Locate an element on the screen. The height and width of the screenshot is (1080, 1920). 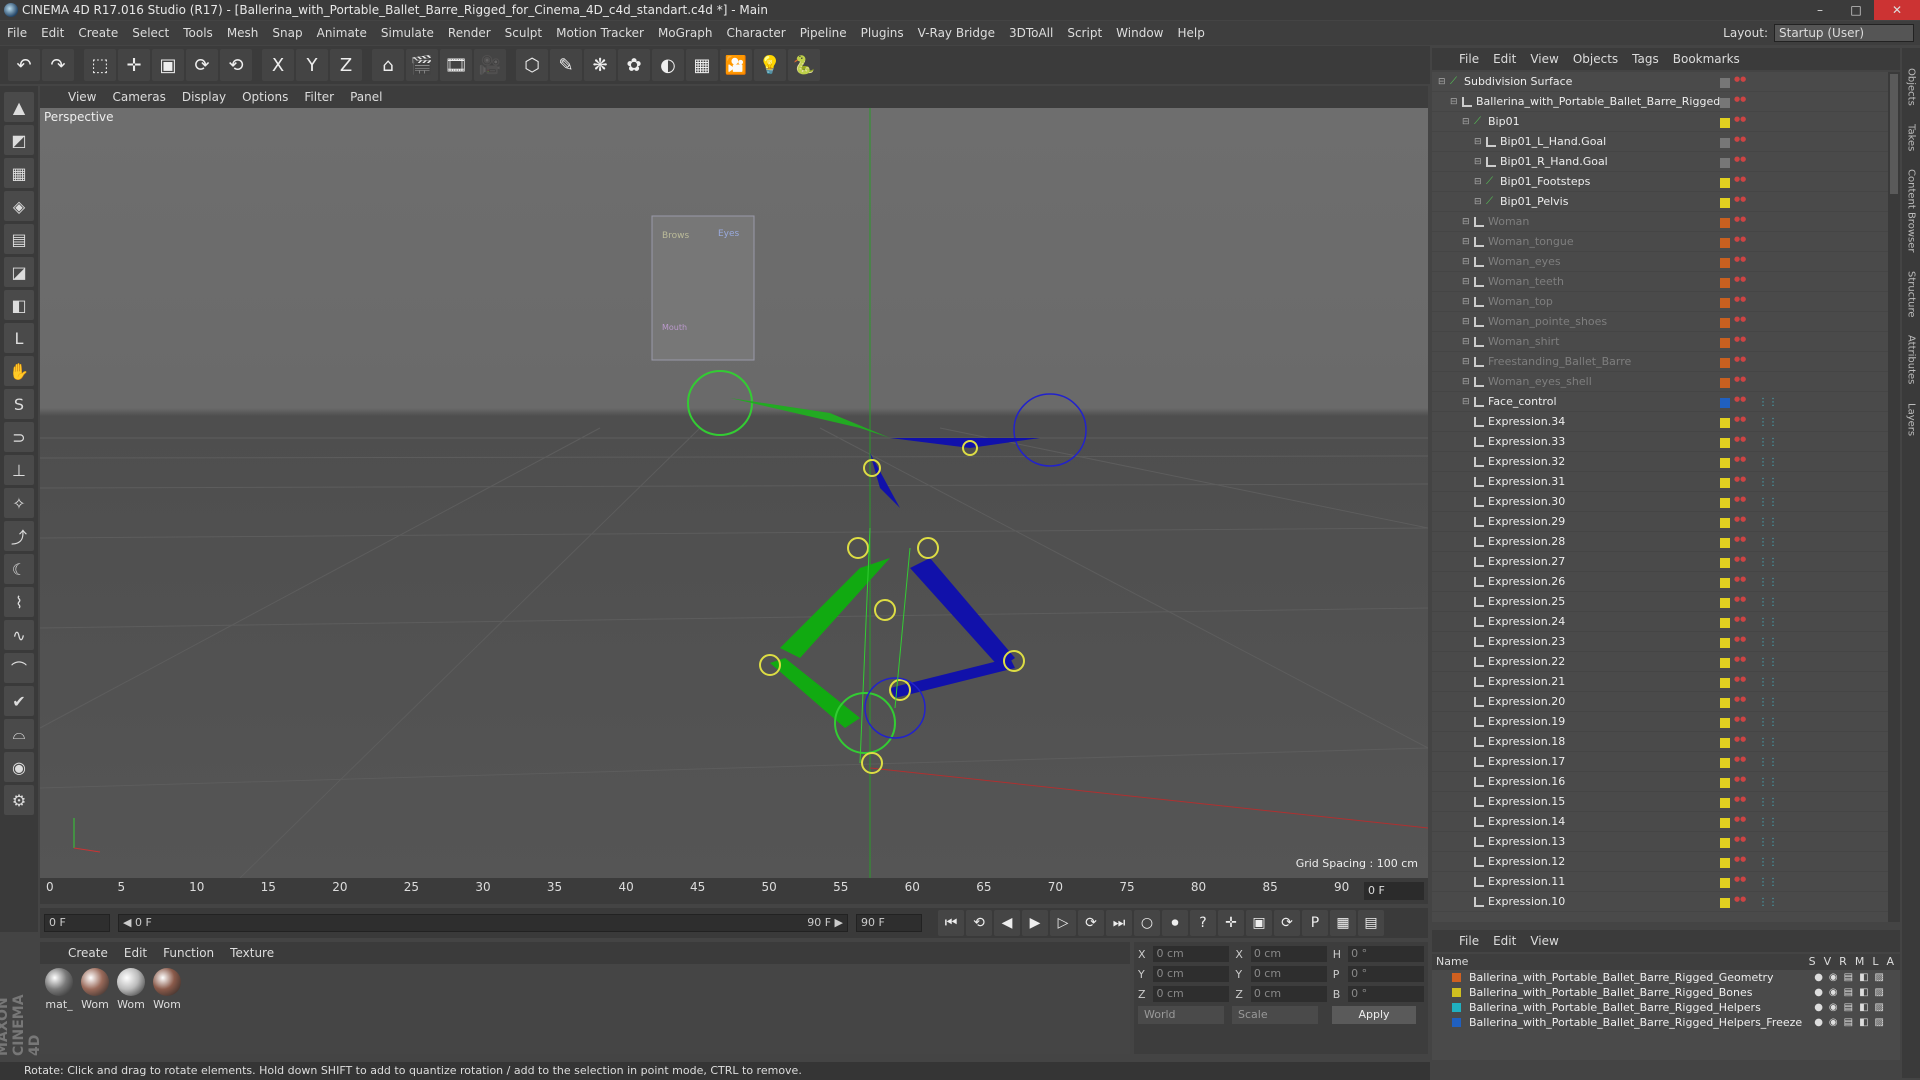
tab-attributes: Attributes is located at coordinates (1911, 359).